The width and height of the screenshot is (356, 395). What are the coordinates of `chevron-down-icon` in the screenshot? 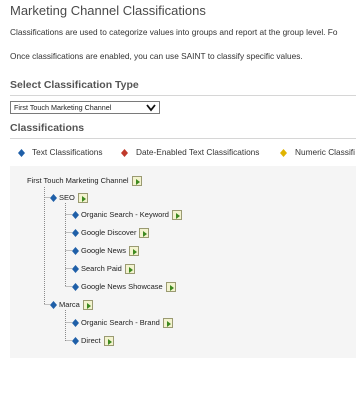 It's located at (151, 108).